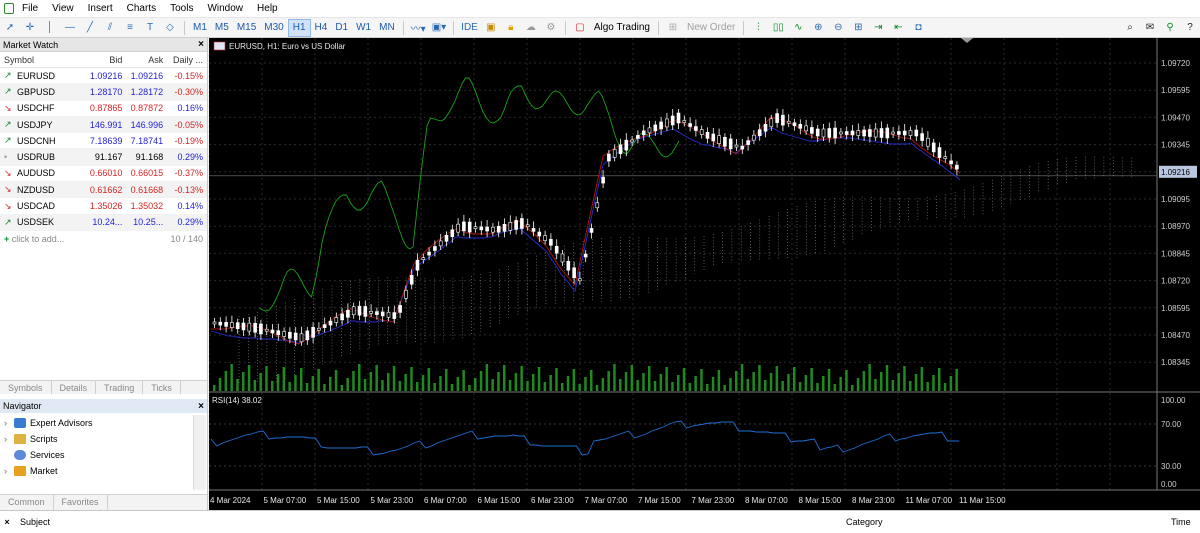  What do you see at coordinates (90, 28) in the screenshot?
I see `trendline-icon: ╱` at bounding box center [90, 28].